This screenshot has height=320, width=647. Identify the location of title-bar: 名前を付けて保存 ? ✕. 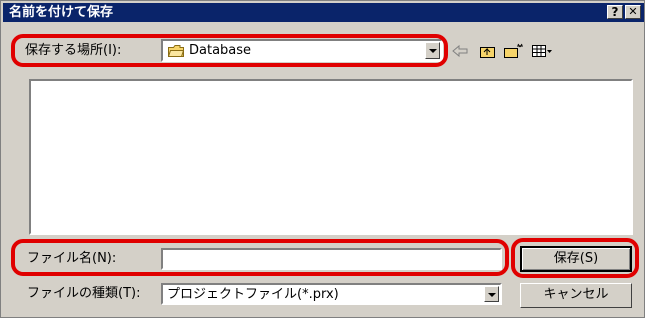
(323, 12).